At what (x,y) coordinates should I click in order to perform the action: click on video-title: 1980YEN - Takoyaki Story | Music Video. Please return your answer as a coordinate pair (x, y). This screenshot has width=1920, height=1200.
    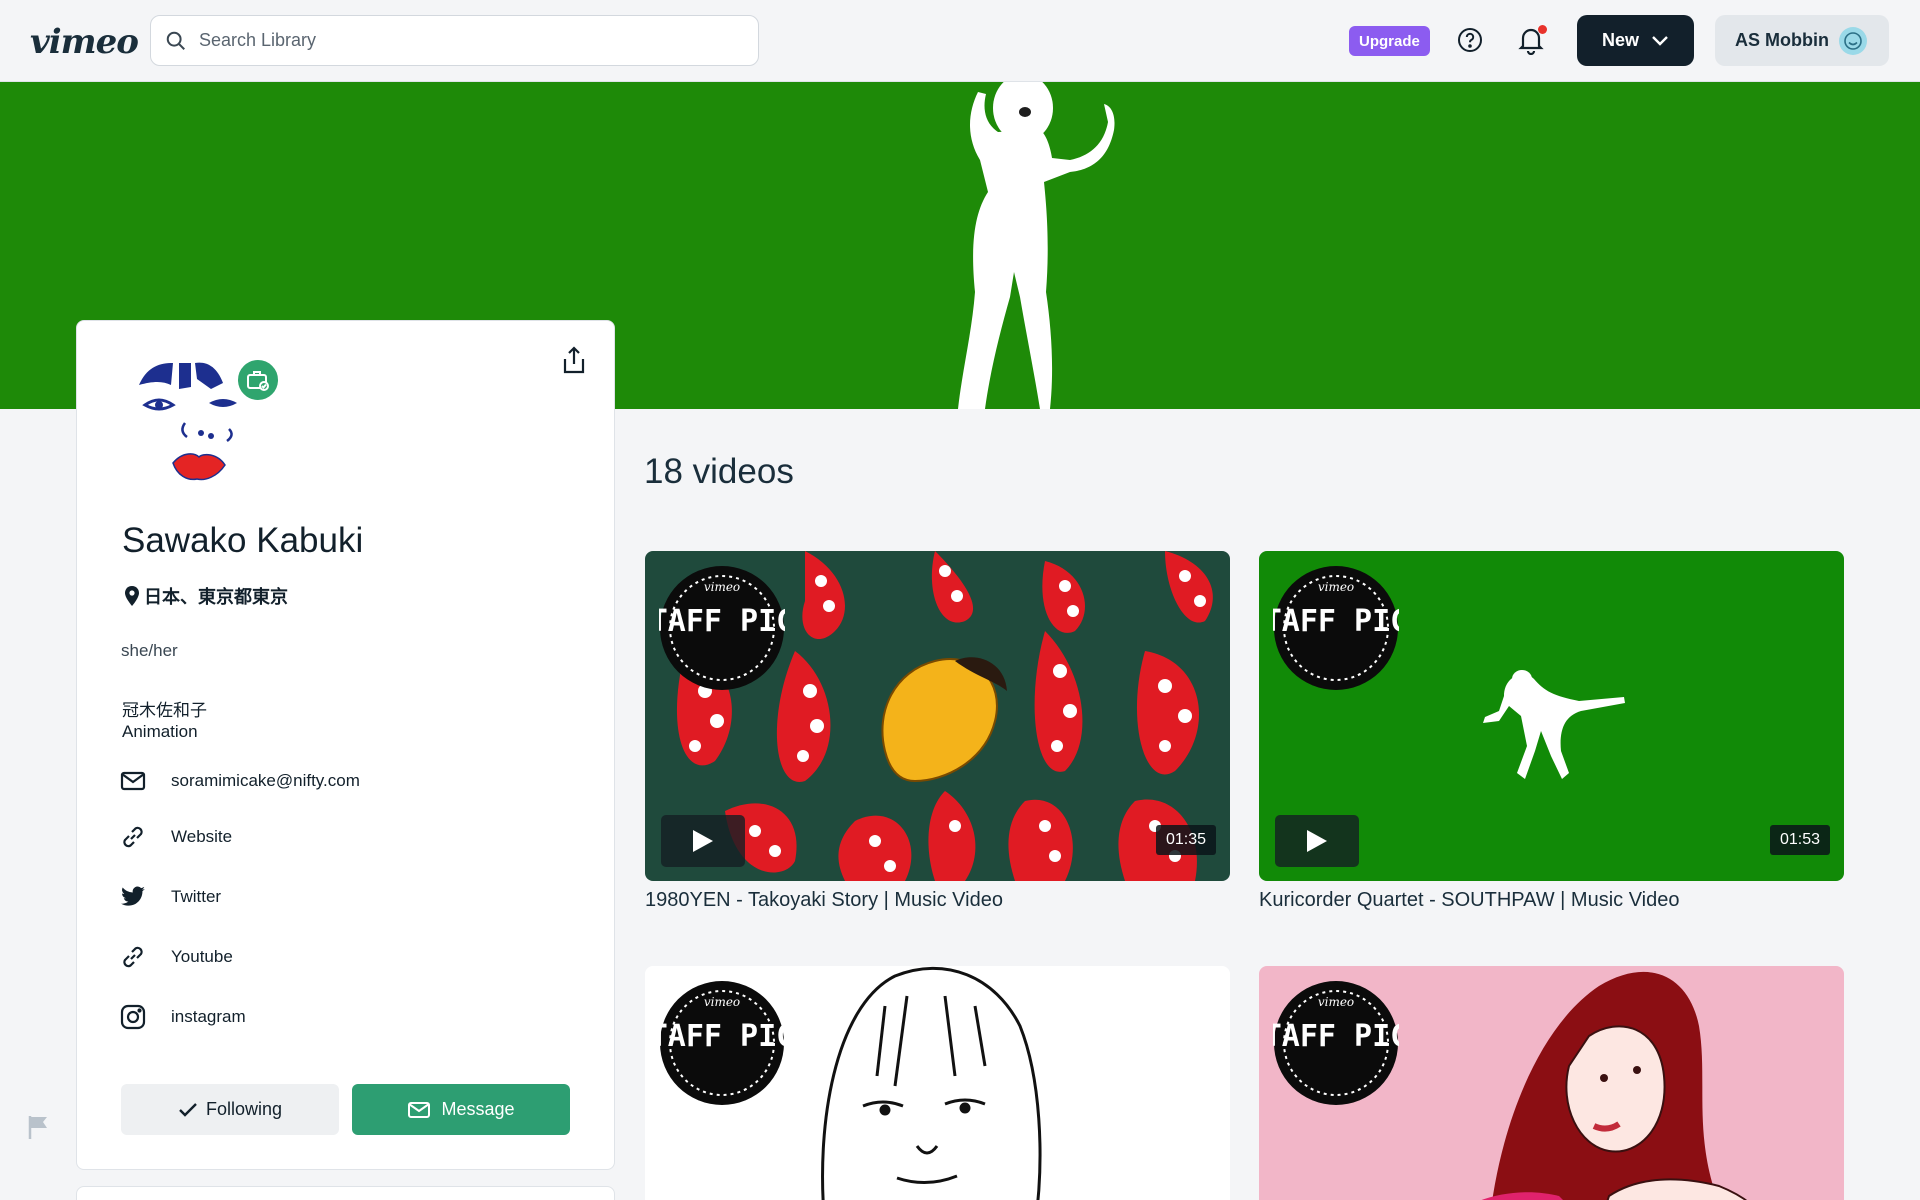
    Looking at the image, I should click on (937, 900).